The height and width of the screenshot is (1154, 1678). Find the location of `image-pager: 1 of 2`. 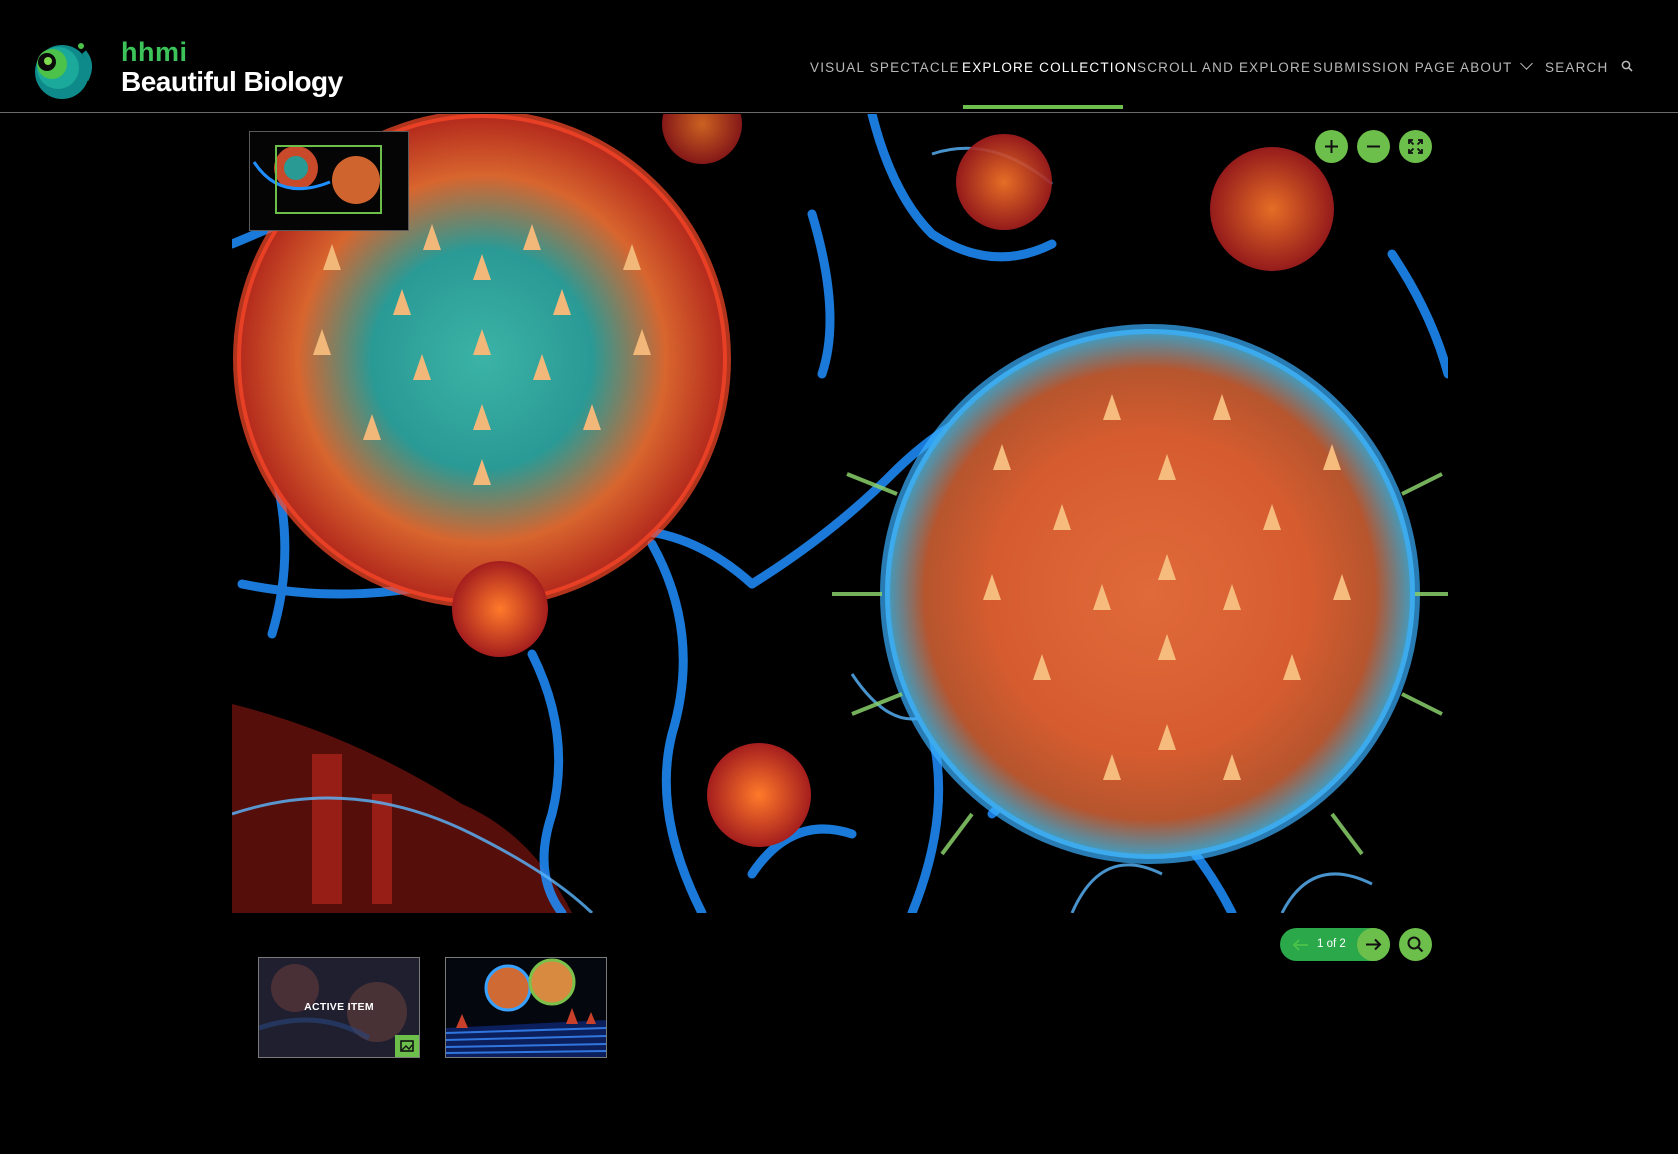

image-pager: 1 of 2 is located at coordinates (1335, 944).